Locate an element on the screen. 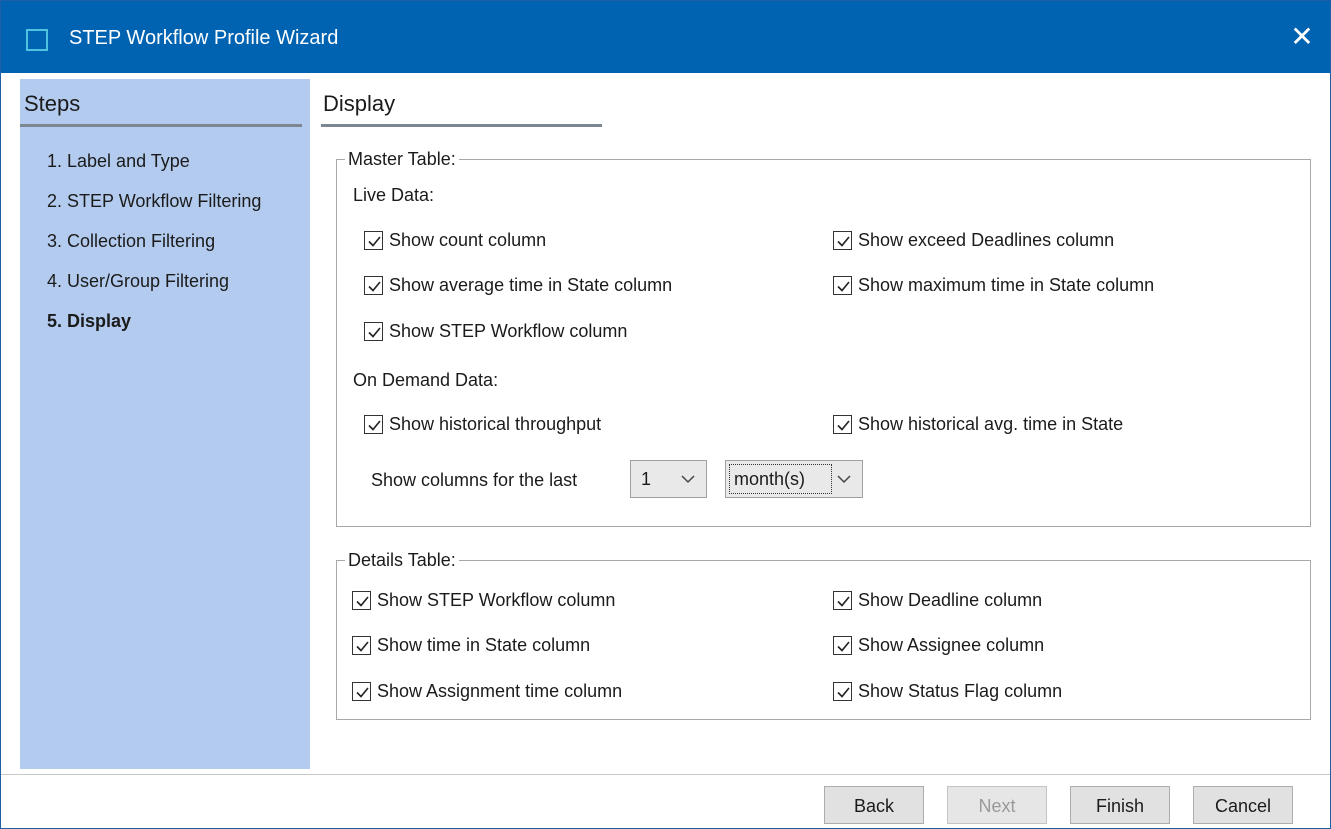  finish-button: Finish is located at coordinates (1120, 805).